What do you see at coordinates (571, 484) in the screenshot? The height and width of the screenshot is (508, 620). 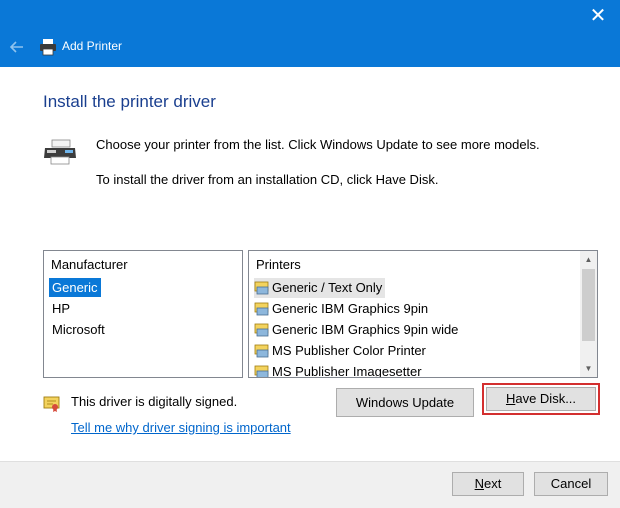 I see `cancel-button: Cancel` at bounding box center [571, 484].